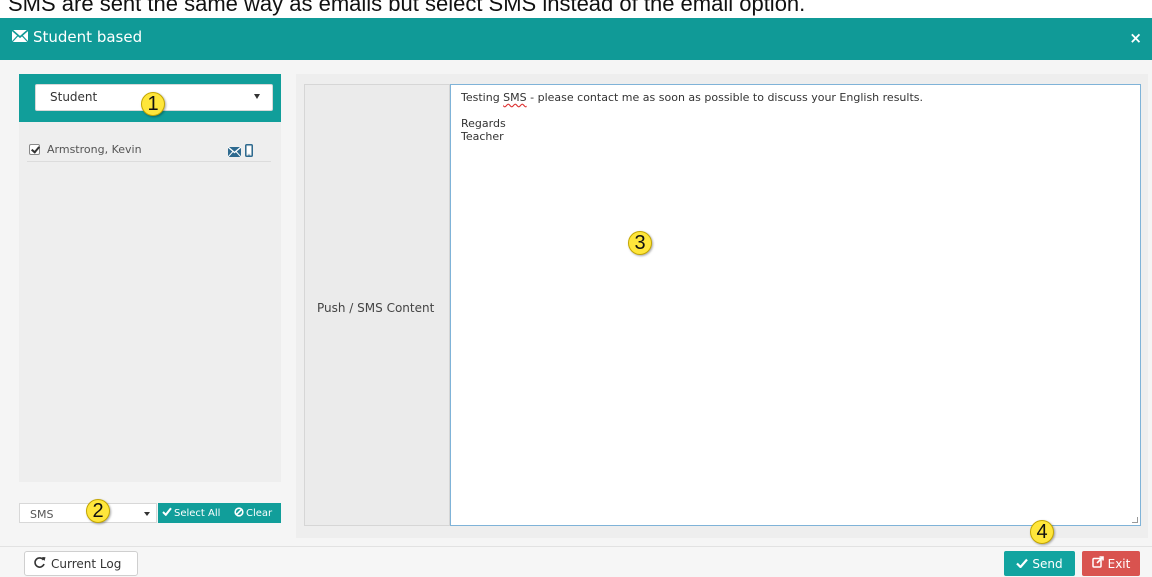  Describe the element at coordinates (1042, 532) in the screenshot. I see `annotation-badge-4: 4` at that location.